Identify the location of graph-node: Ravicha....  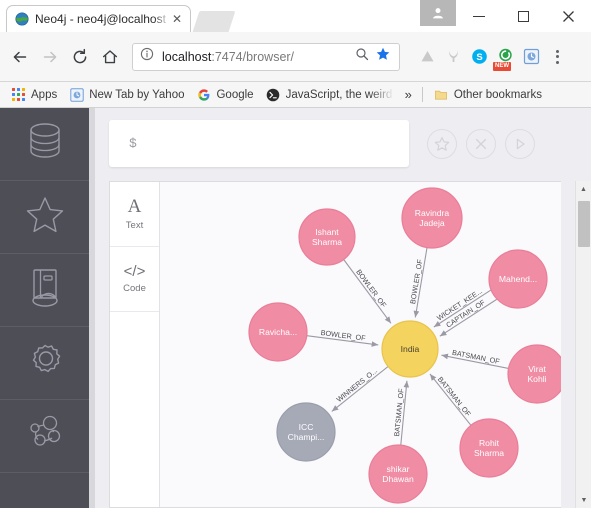
(278, 332).